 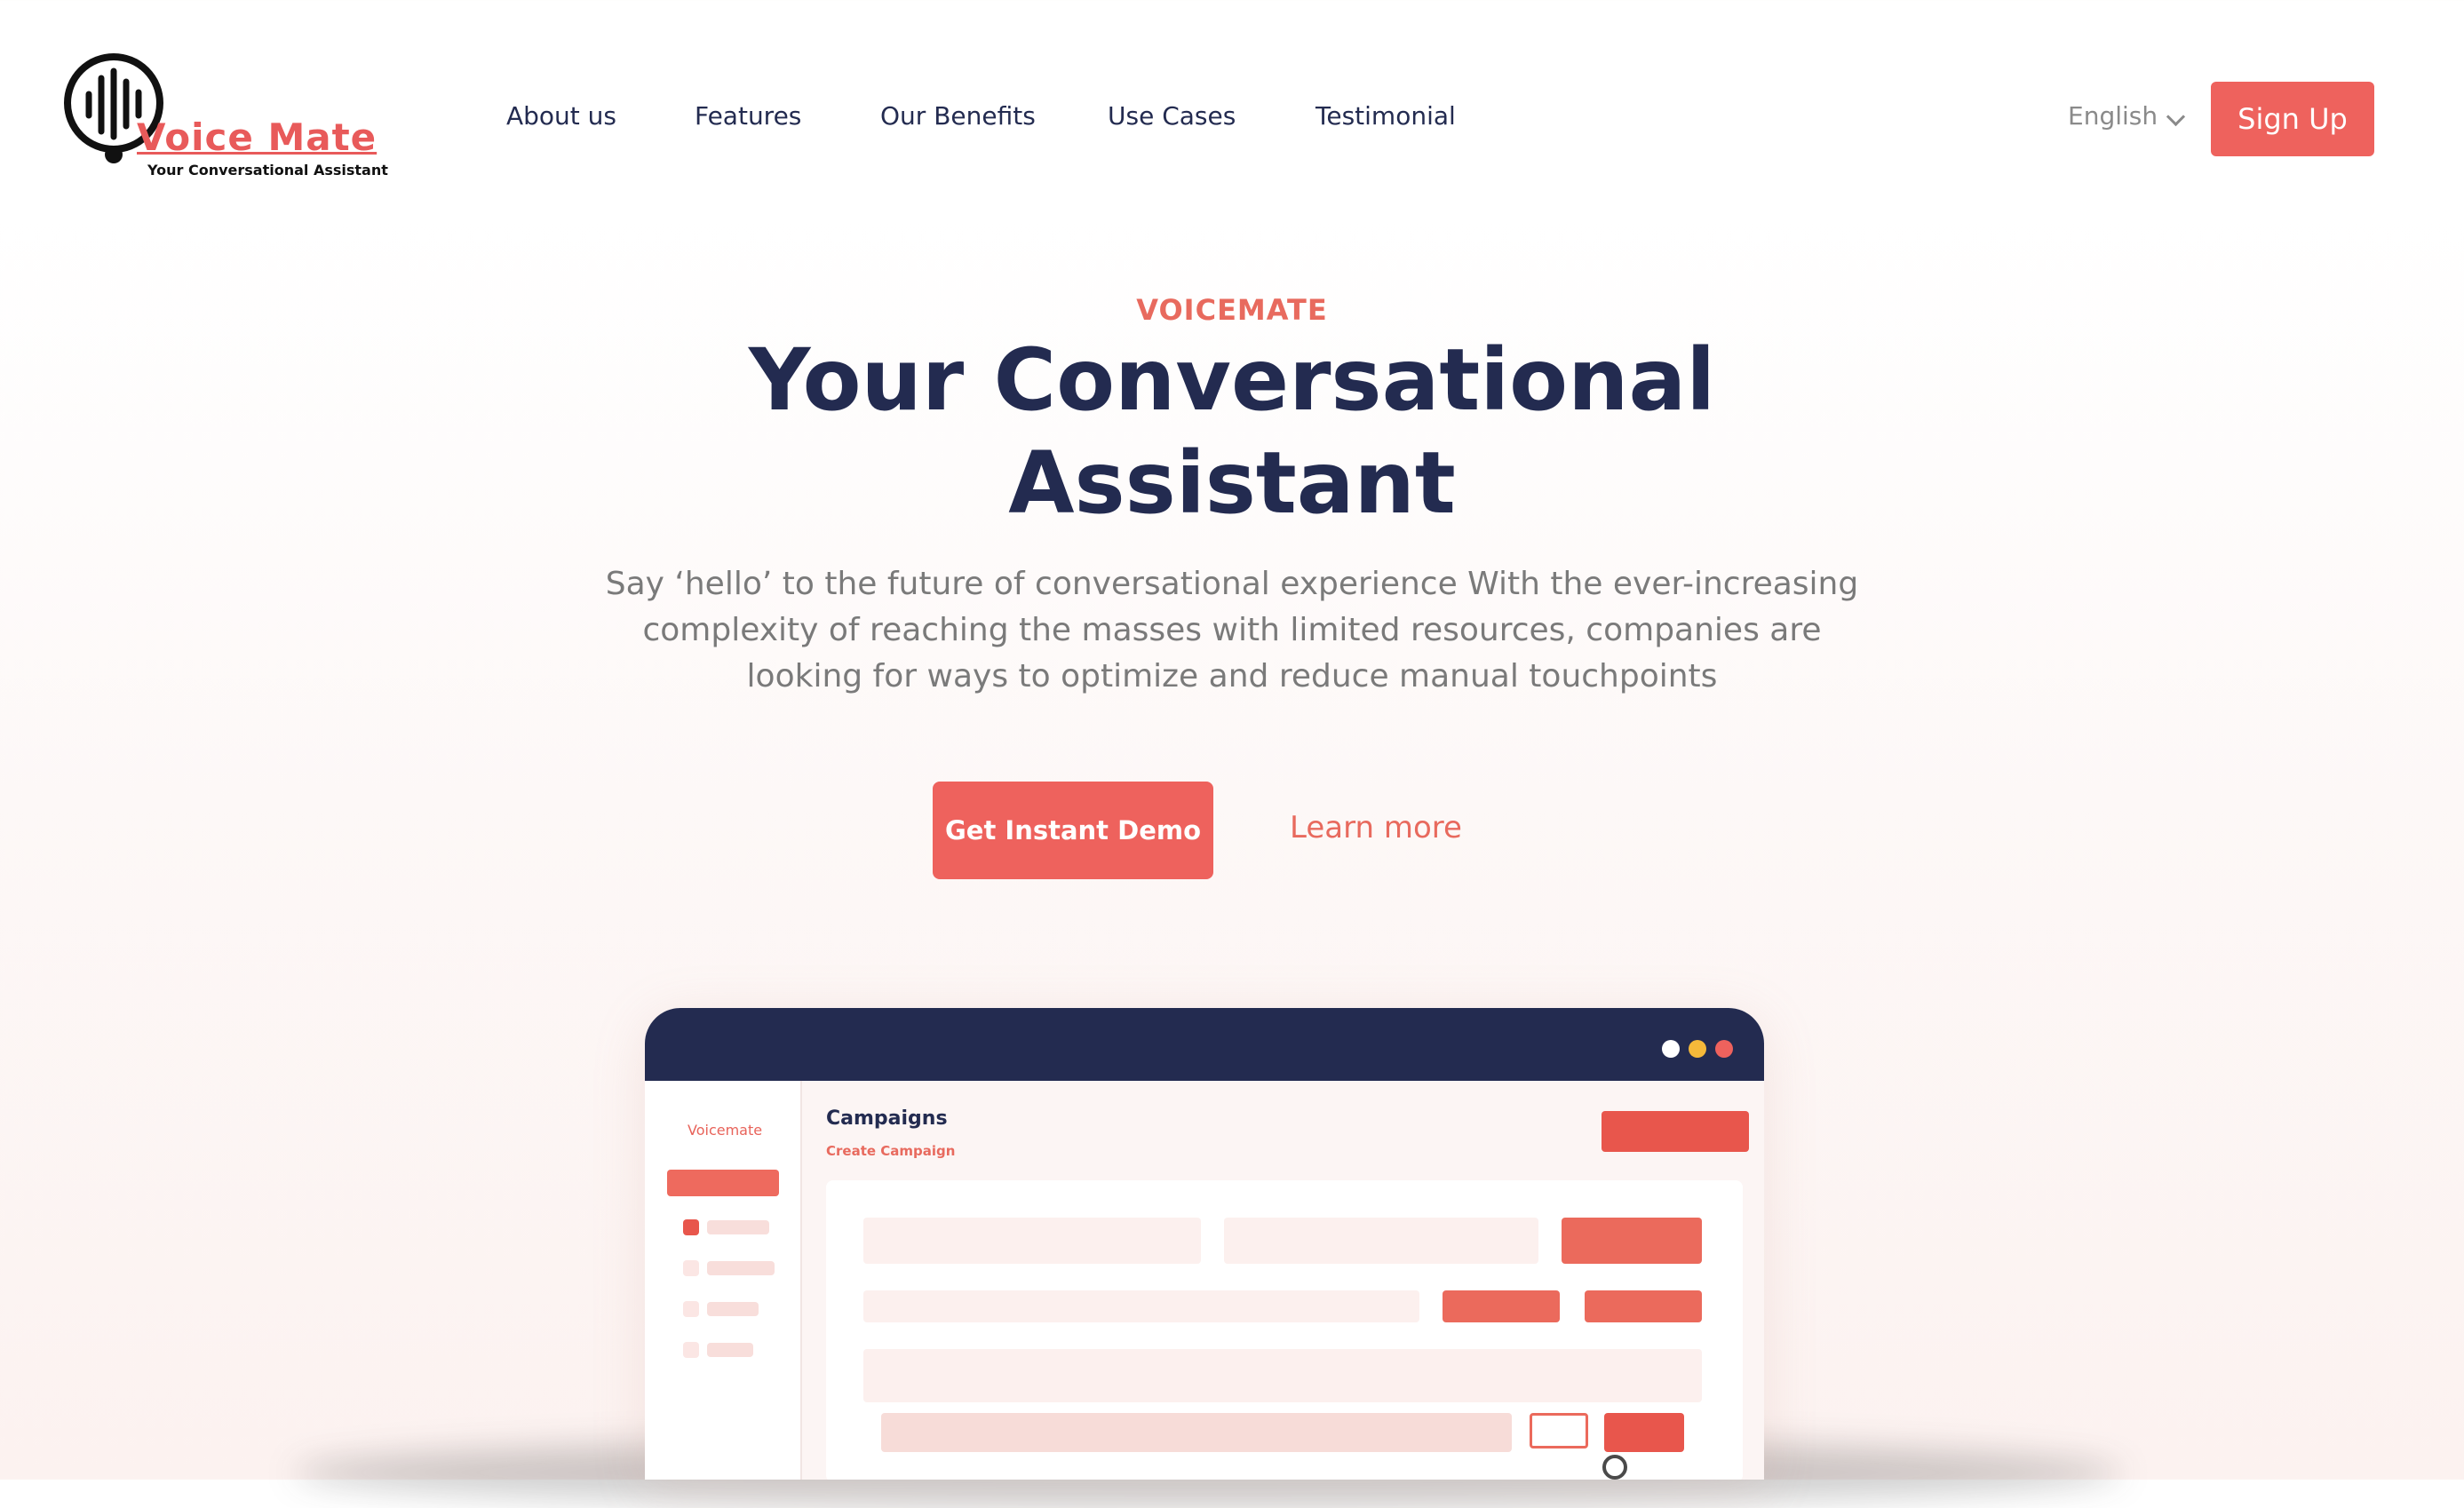 What do you see at coordinates (1559, 1430) in the screenshot?
I see `mockup-outline-button` at bounding box center [1559, 1430].